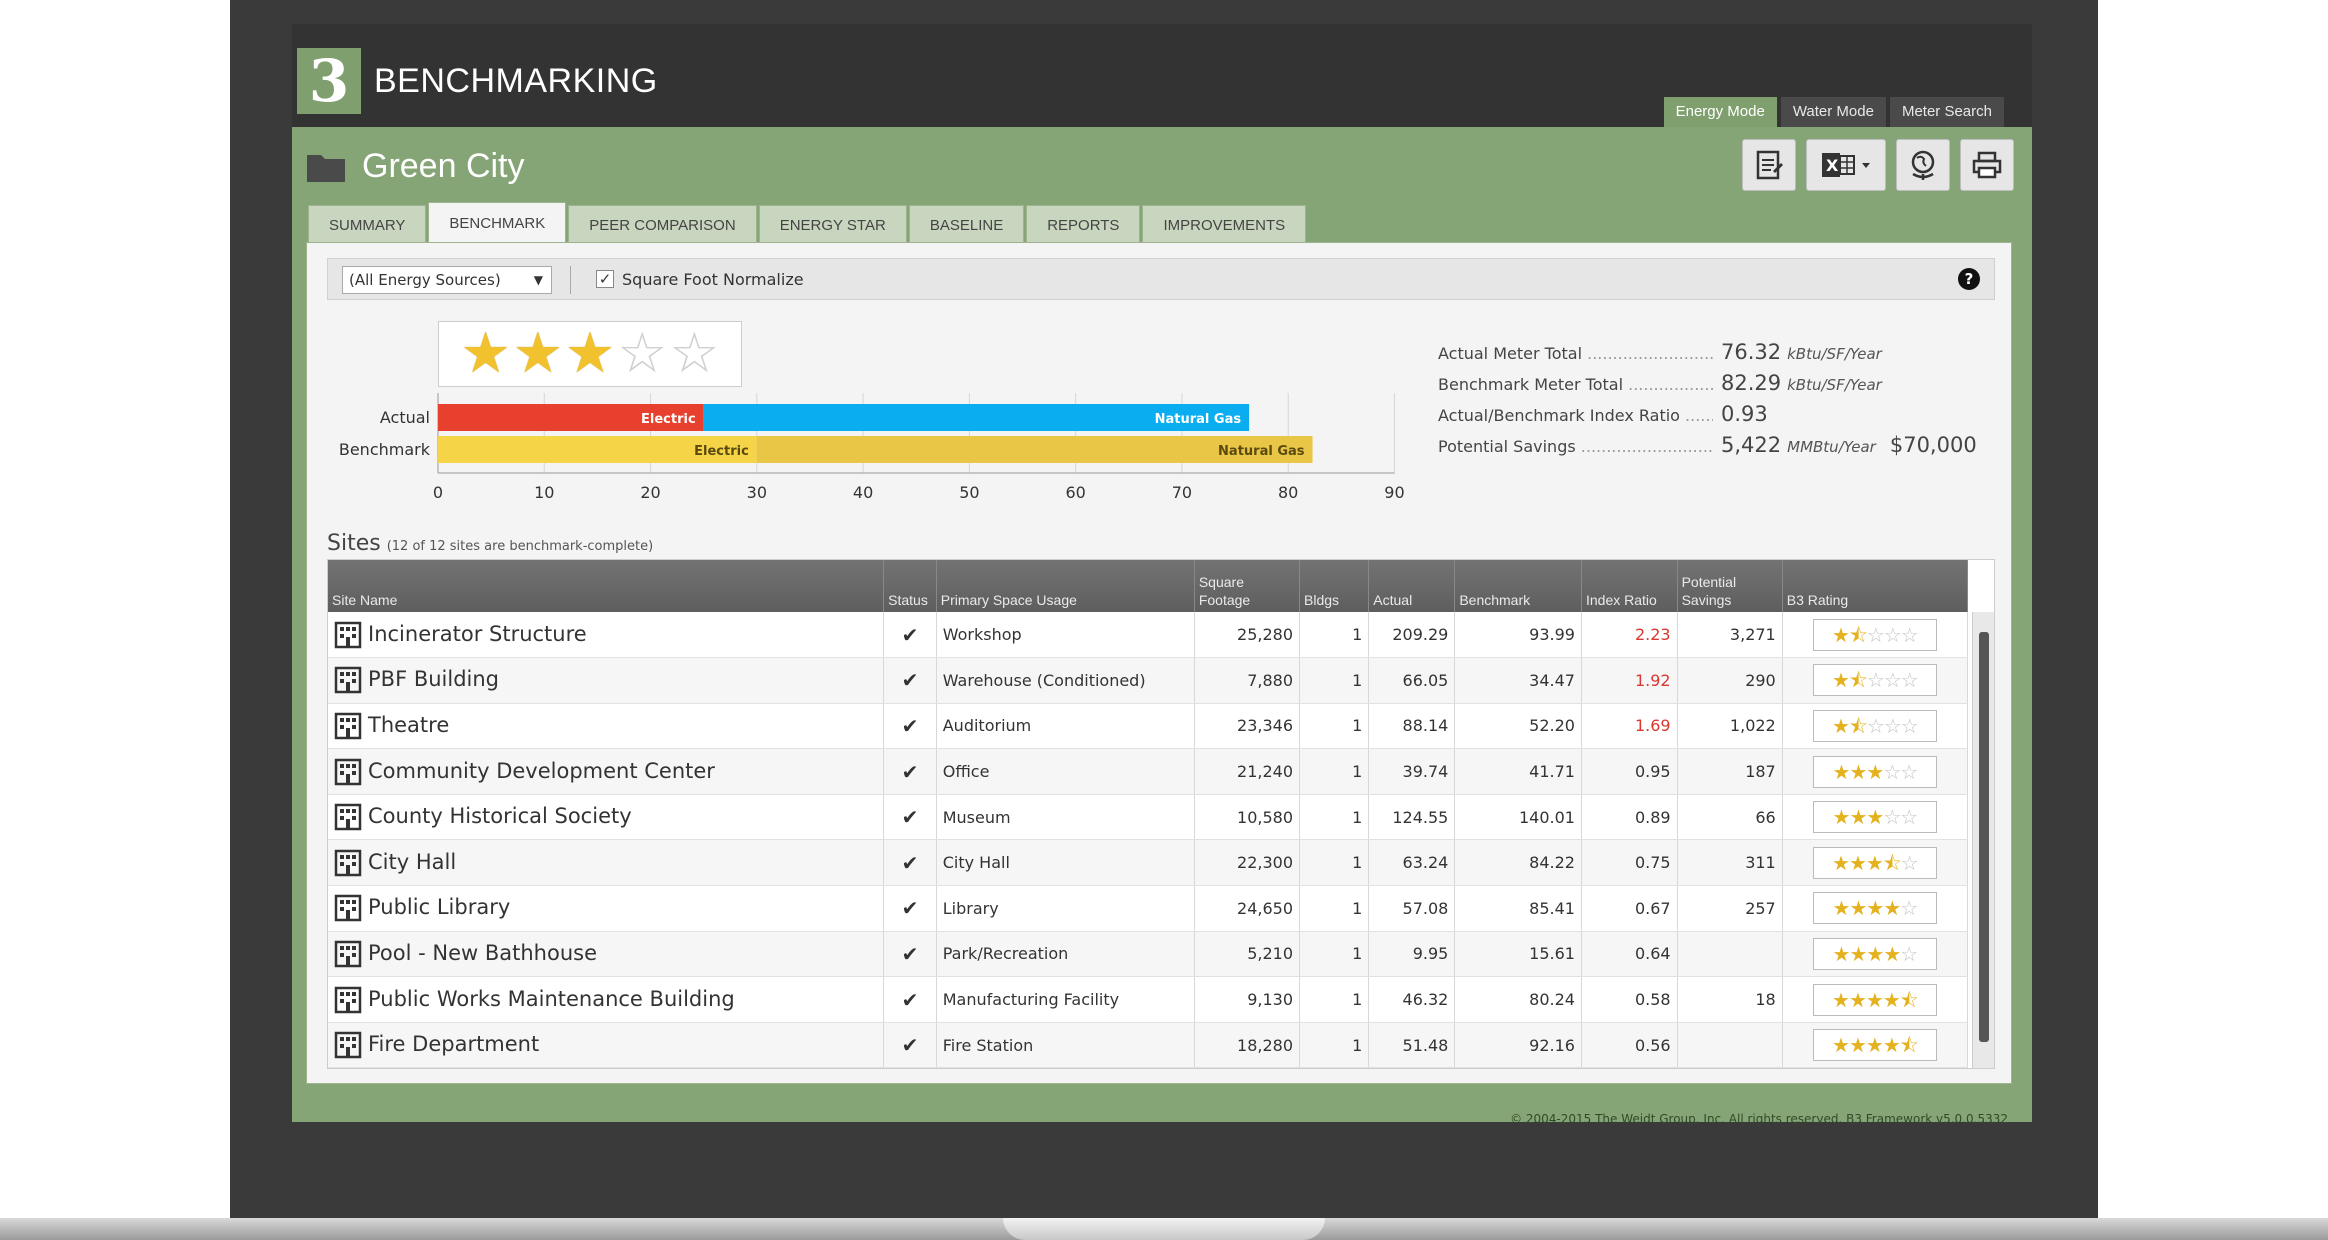 Image resolution: width=2328 pixels, height=1240 pixels. I want to click on square-footage: 9,130, so click(1247, 999).